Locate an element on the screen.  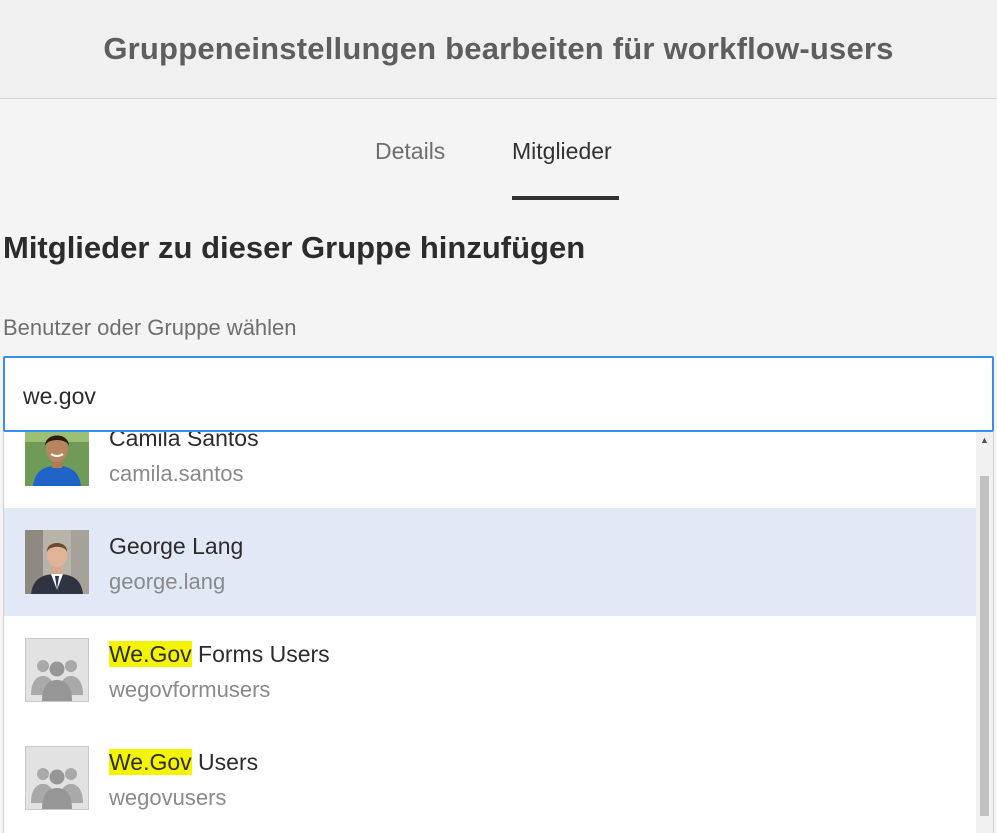
result-name: We.Gov Users is located at coordinates (183, 762).